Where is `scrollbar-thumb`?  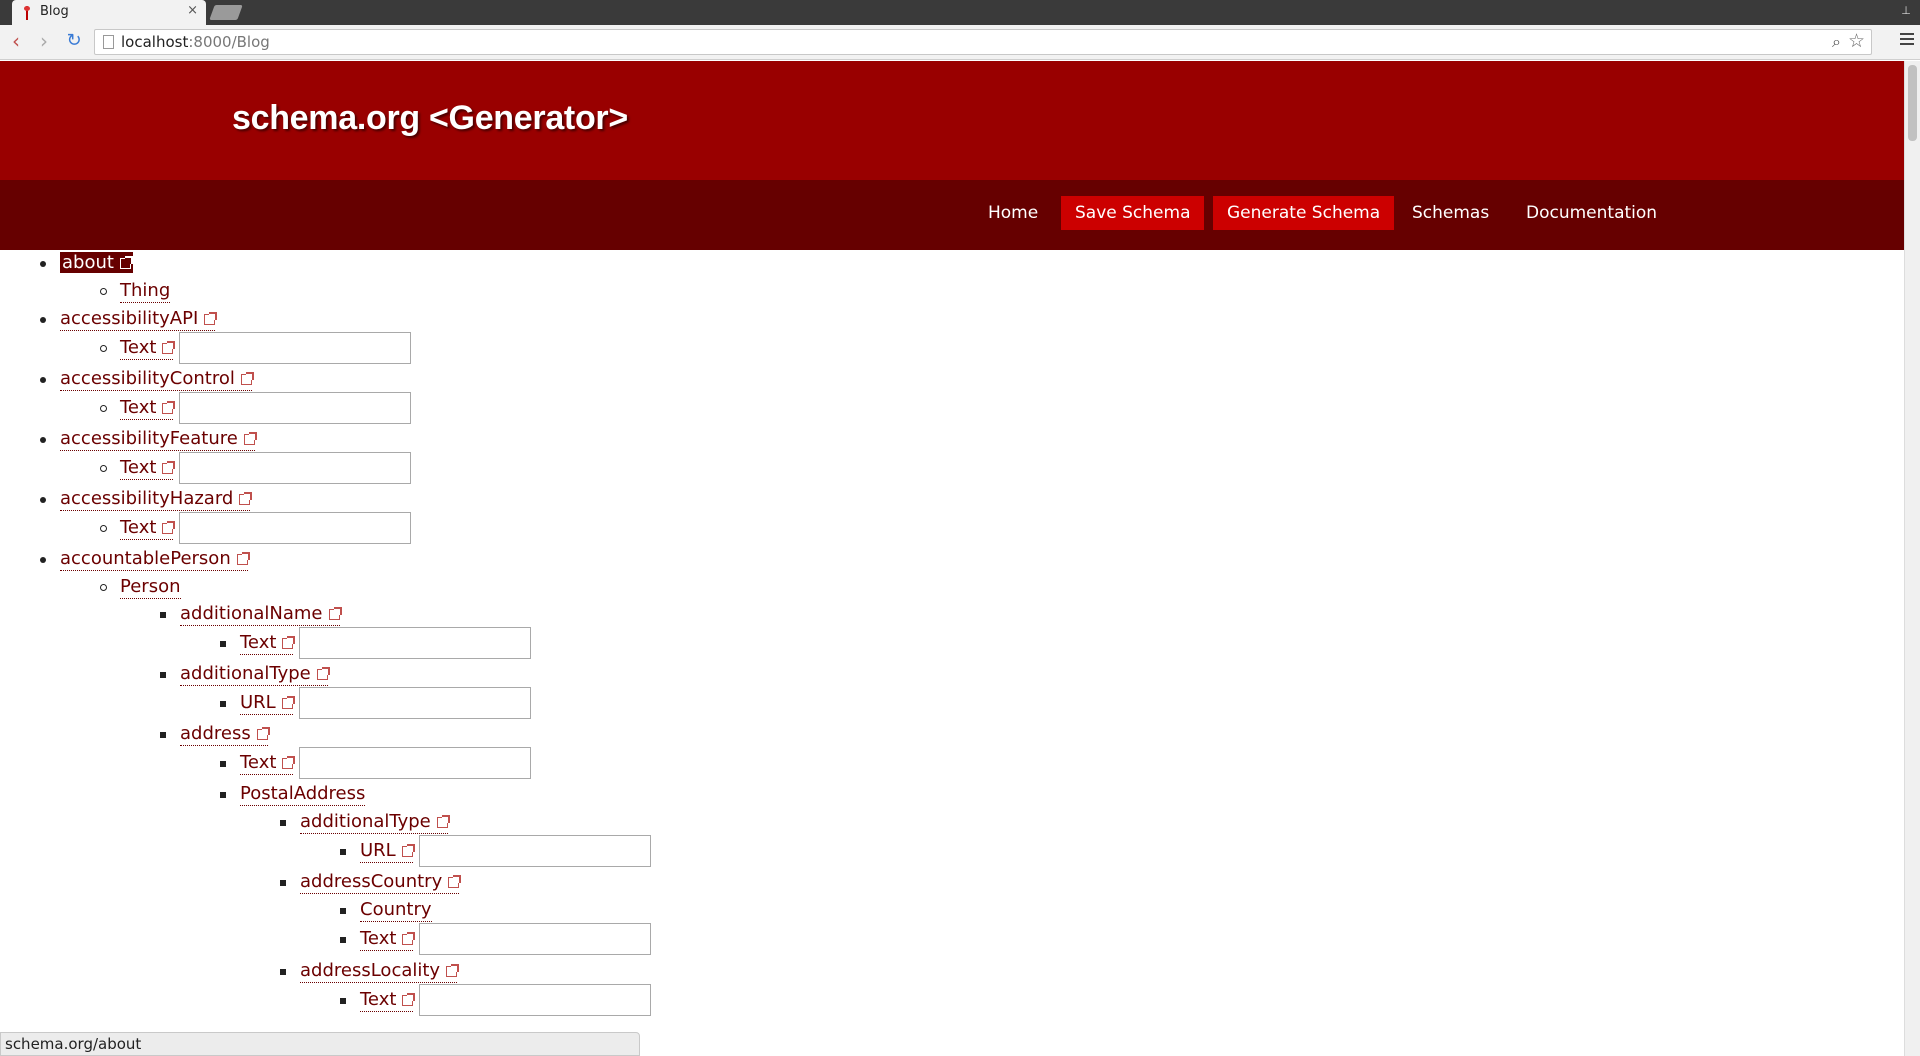
scrollbar-thumb is located at coordinates (1912, 103).